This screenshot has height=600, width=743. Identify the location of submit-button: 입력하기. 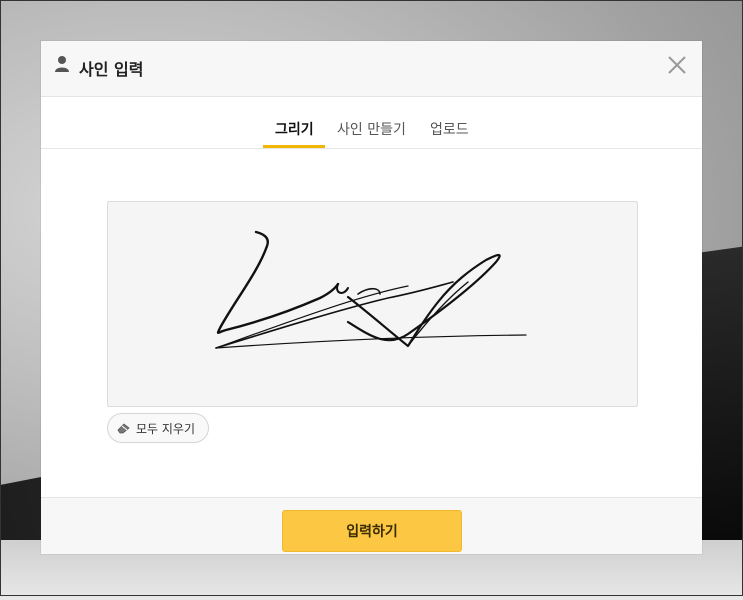
(372, 531).